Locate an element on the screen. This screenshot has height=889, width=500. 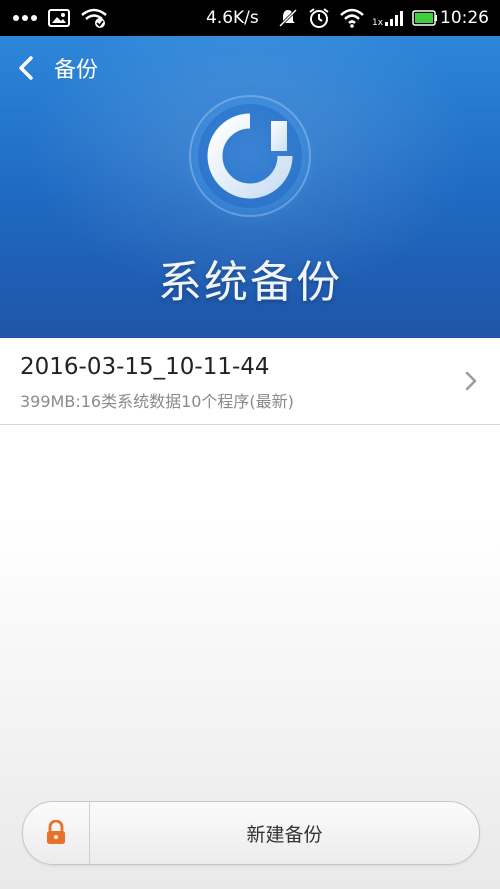
signal-label: 1x is located at coordinates (378, 23).